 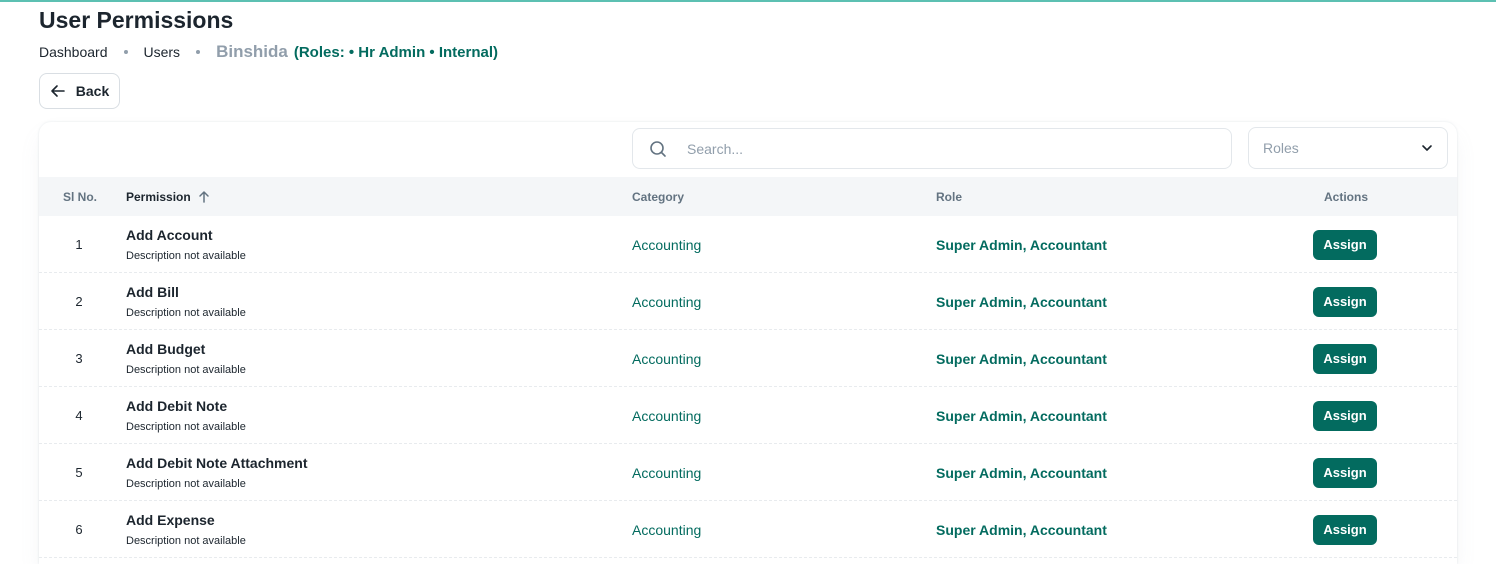 I want to click on permission-cell: Add Expense Description not available, so click(x=186, y=529).